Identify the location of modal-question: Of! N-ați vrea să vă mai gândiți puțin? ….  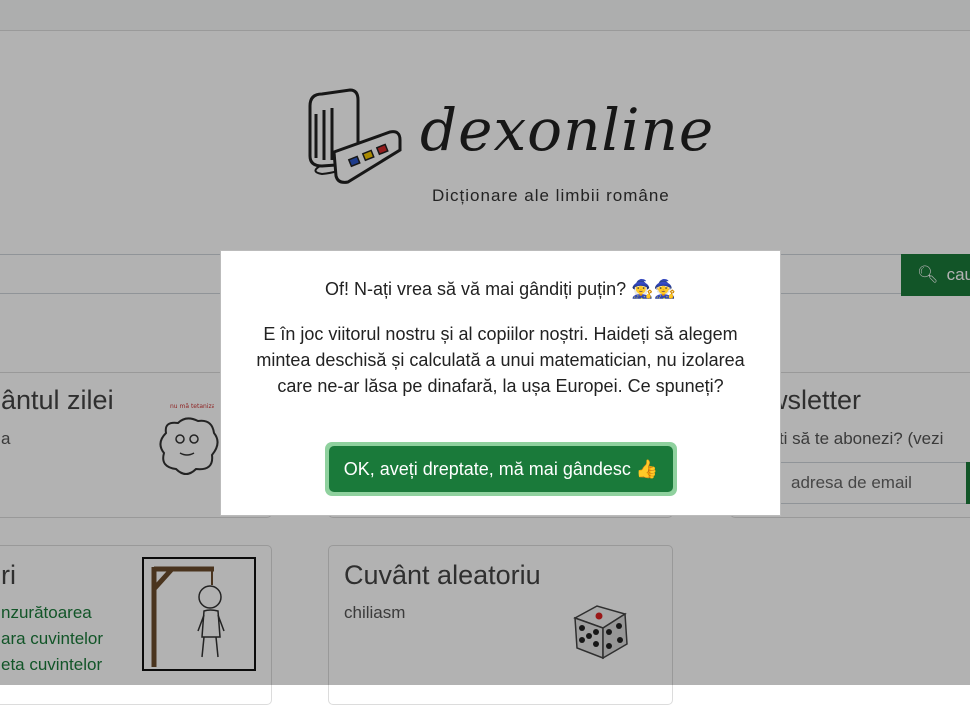
(500, 289).